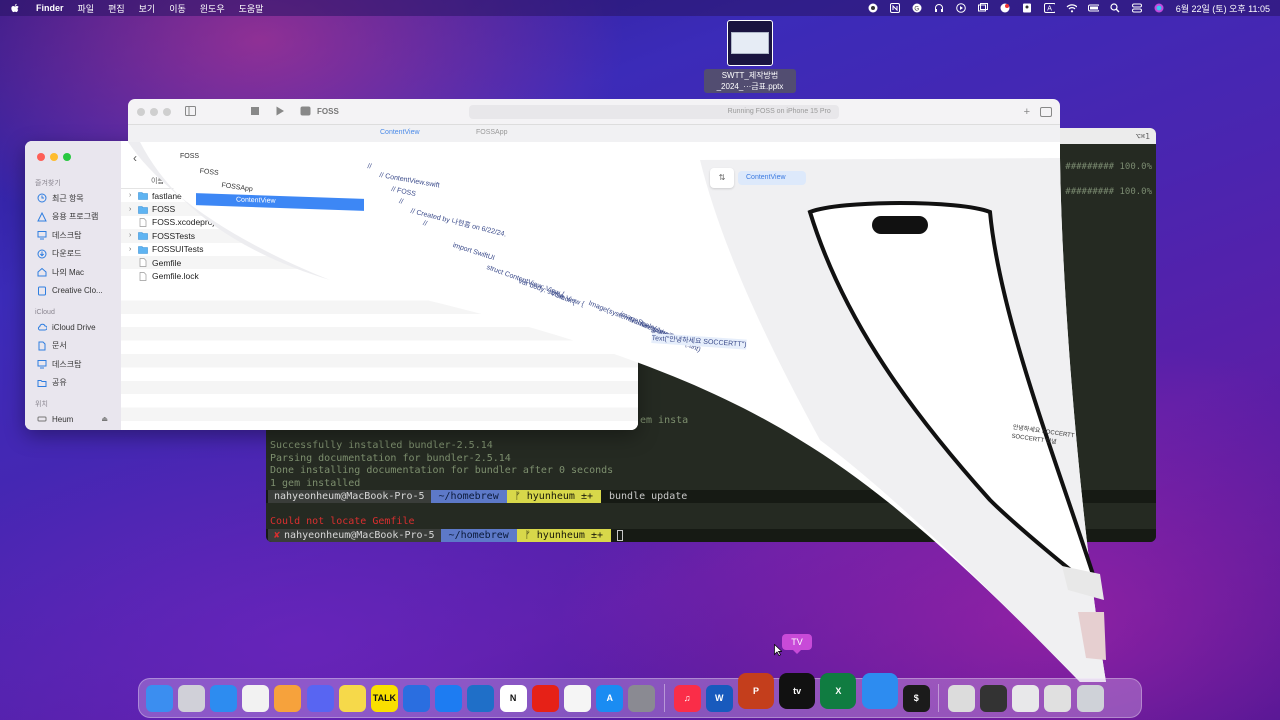 This screenshot has width=1280, height=720. Describe the element at coordinates (961, 698) in the screenshot. I see `preview-icon` at that location.